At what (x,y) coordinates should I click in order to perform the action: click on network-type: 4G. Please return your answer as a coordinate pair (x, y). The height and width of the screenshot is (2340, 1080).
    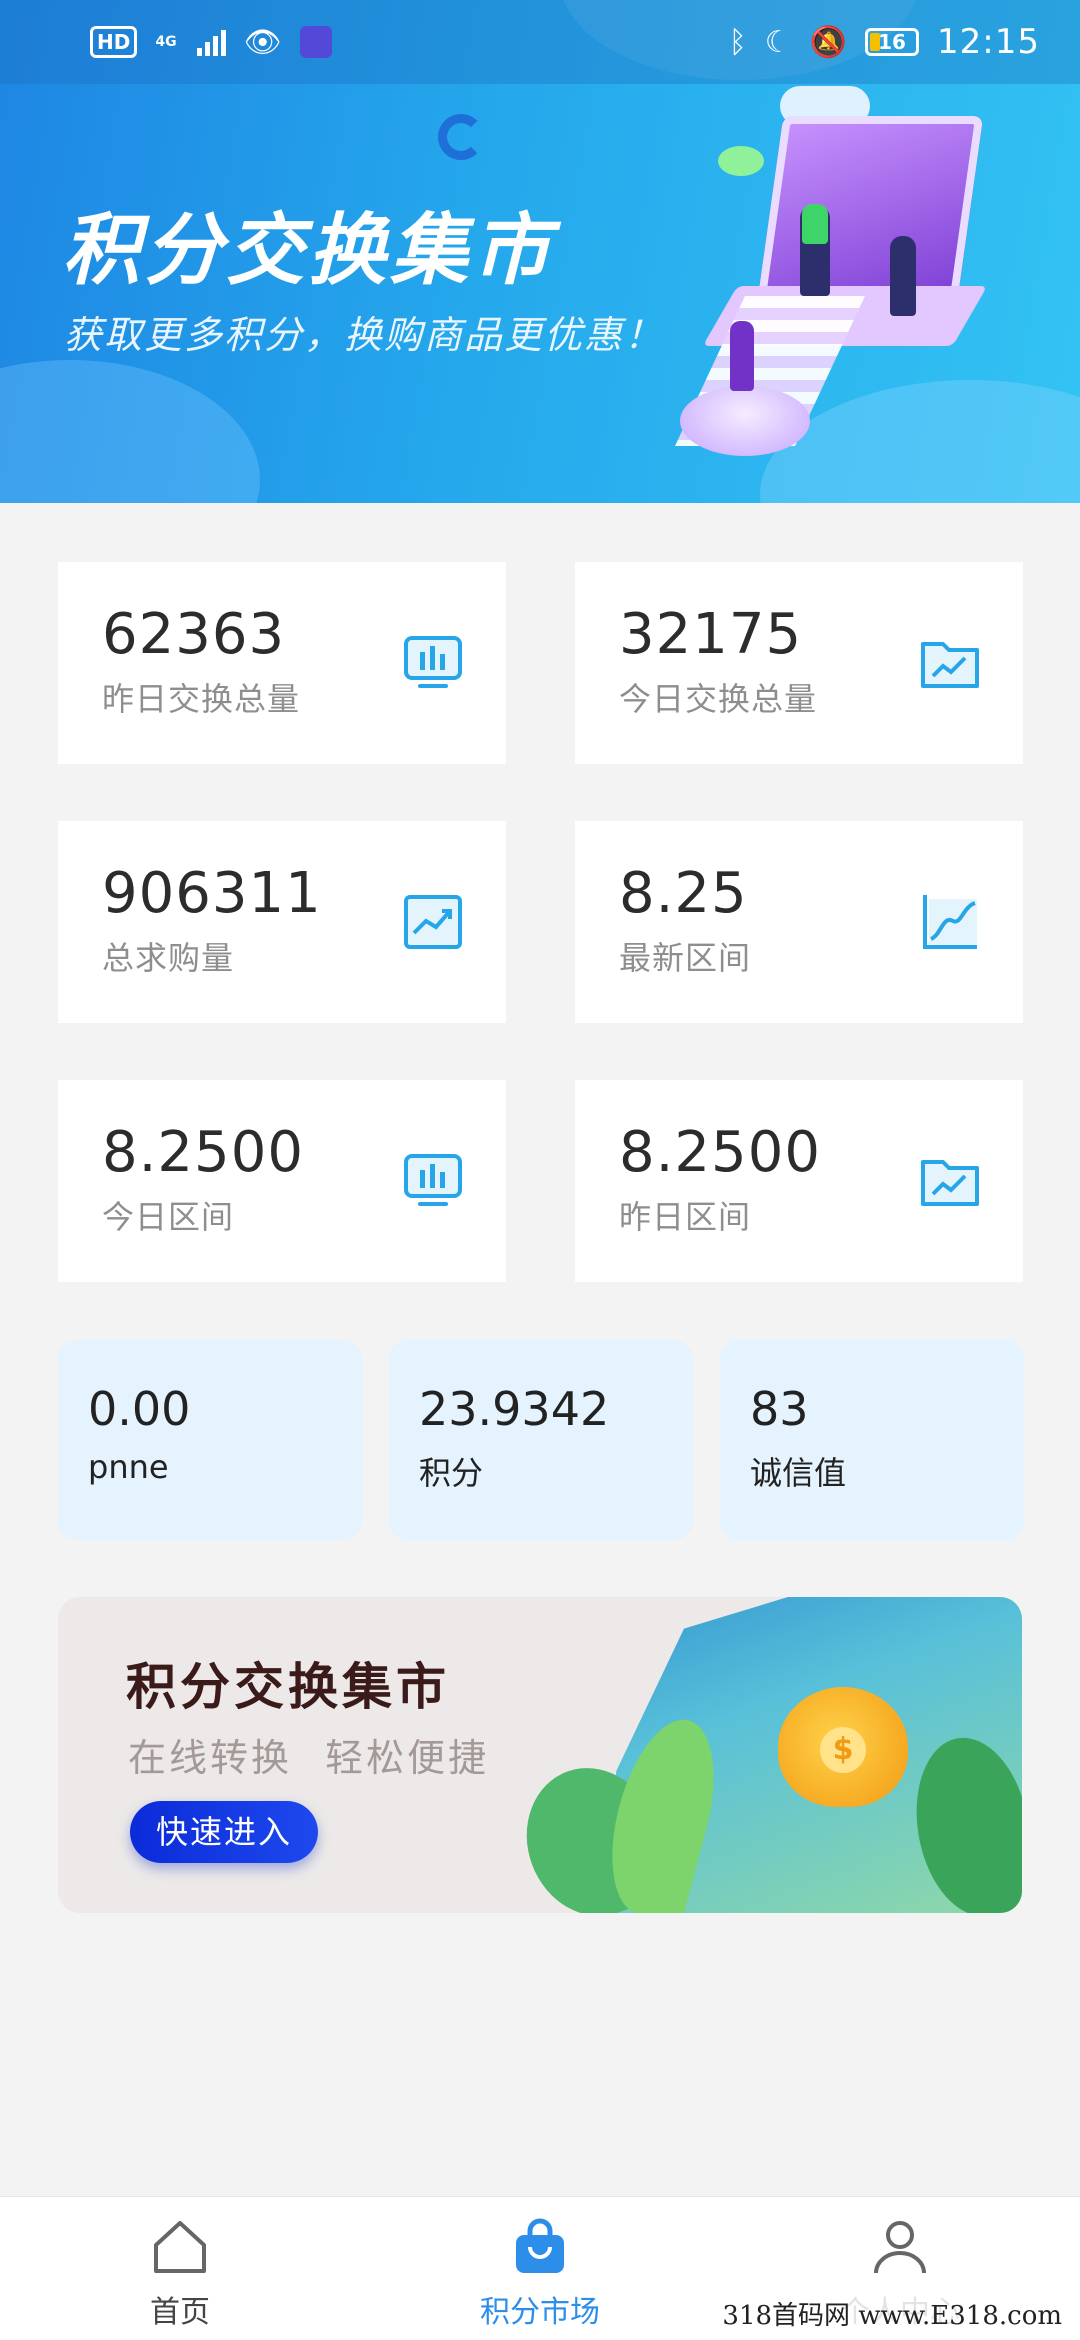
    Looking at the image, I should click on (166, 42).